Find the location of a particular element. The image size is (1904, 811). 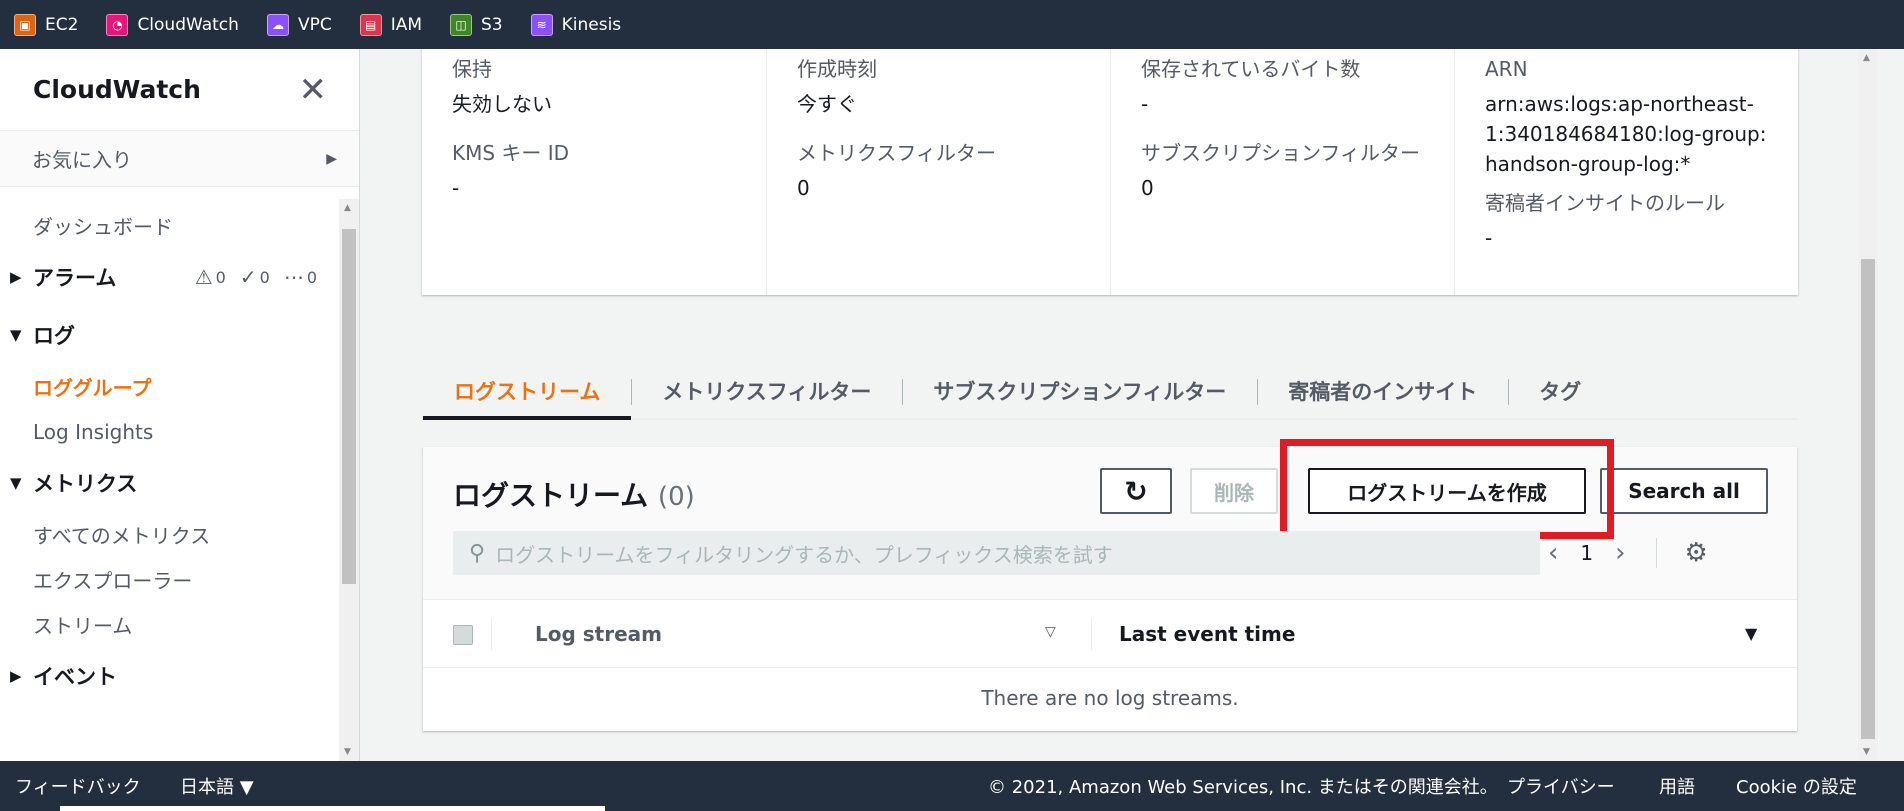

ec2-icon: ▣ is located at coordinates (25, 24).